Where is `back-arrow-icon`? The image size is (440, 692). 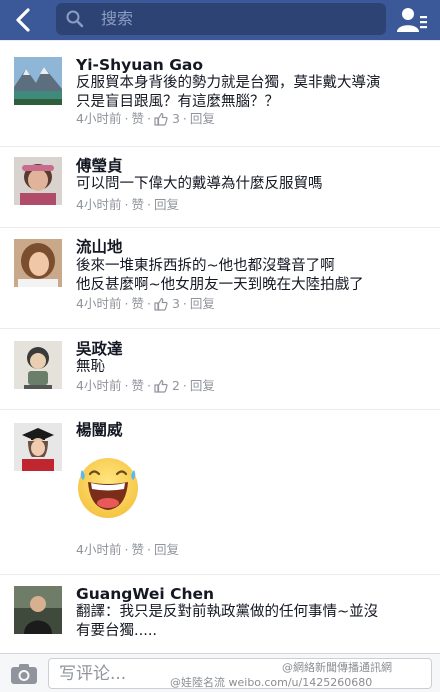 back-arrow-icon is located at coordinates (24, 20).